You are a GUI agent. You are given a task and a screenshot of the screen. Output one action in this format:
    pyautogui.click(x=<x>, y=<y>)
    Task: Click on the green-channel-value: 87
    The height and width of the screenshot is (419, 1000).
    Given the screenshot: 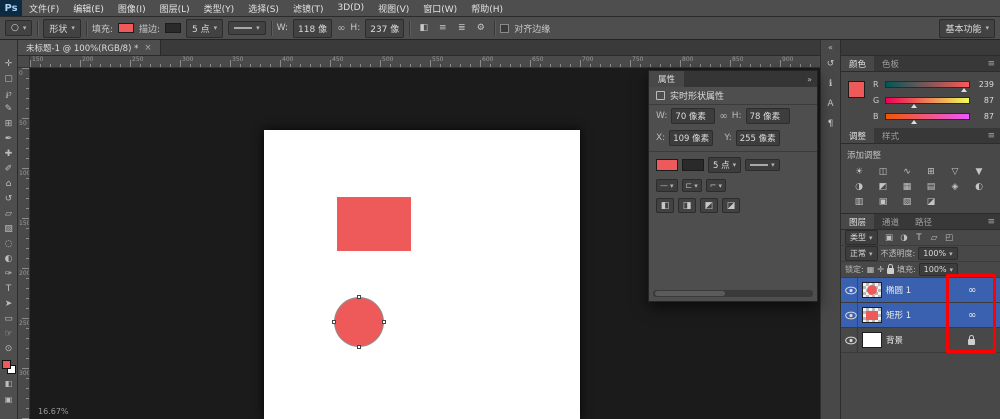 What is the action you would take?
    pyautogui.click(x=984, y=100)
    